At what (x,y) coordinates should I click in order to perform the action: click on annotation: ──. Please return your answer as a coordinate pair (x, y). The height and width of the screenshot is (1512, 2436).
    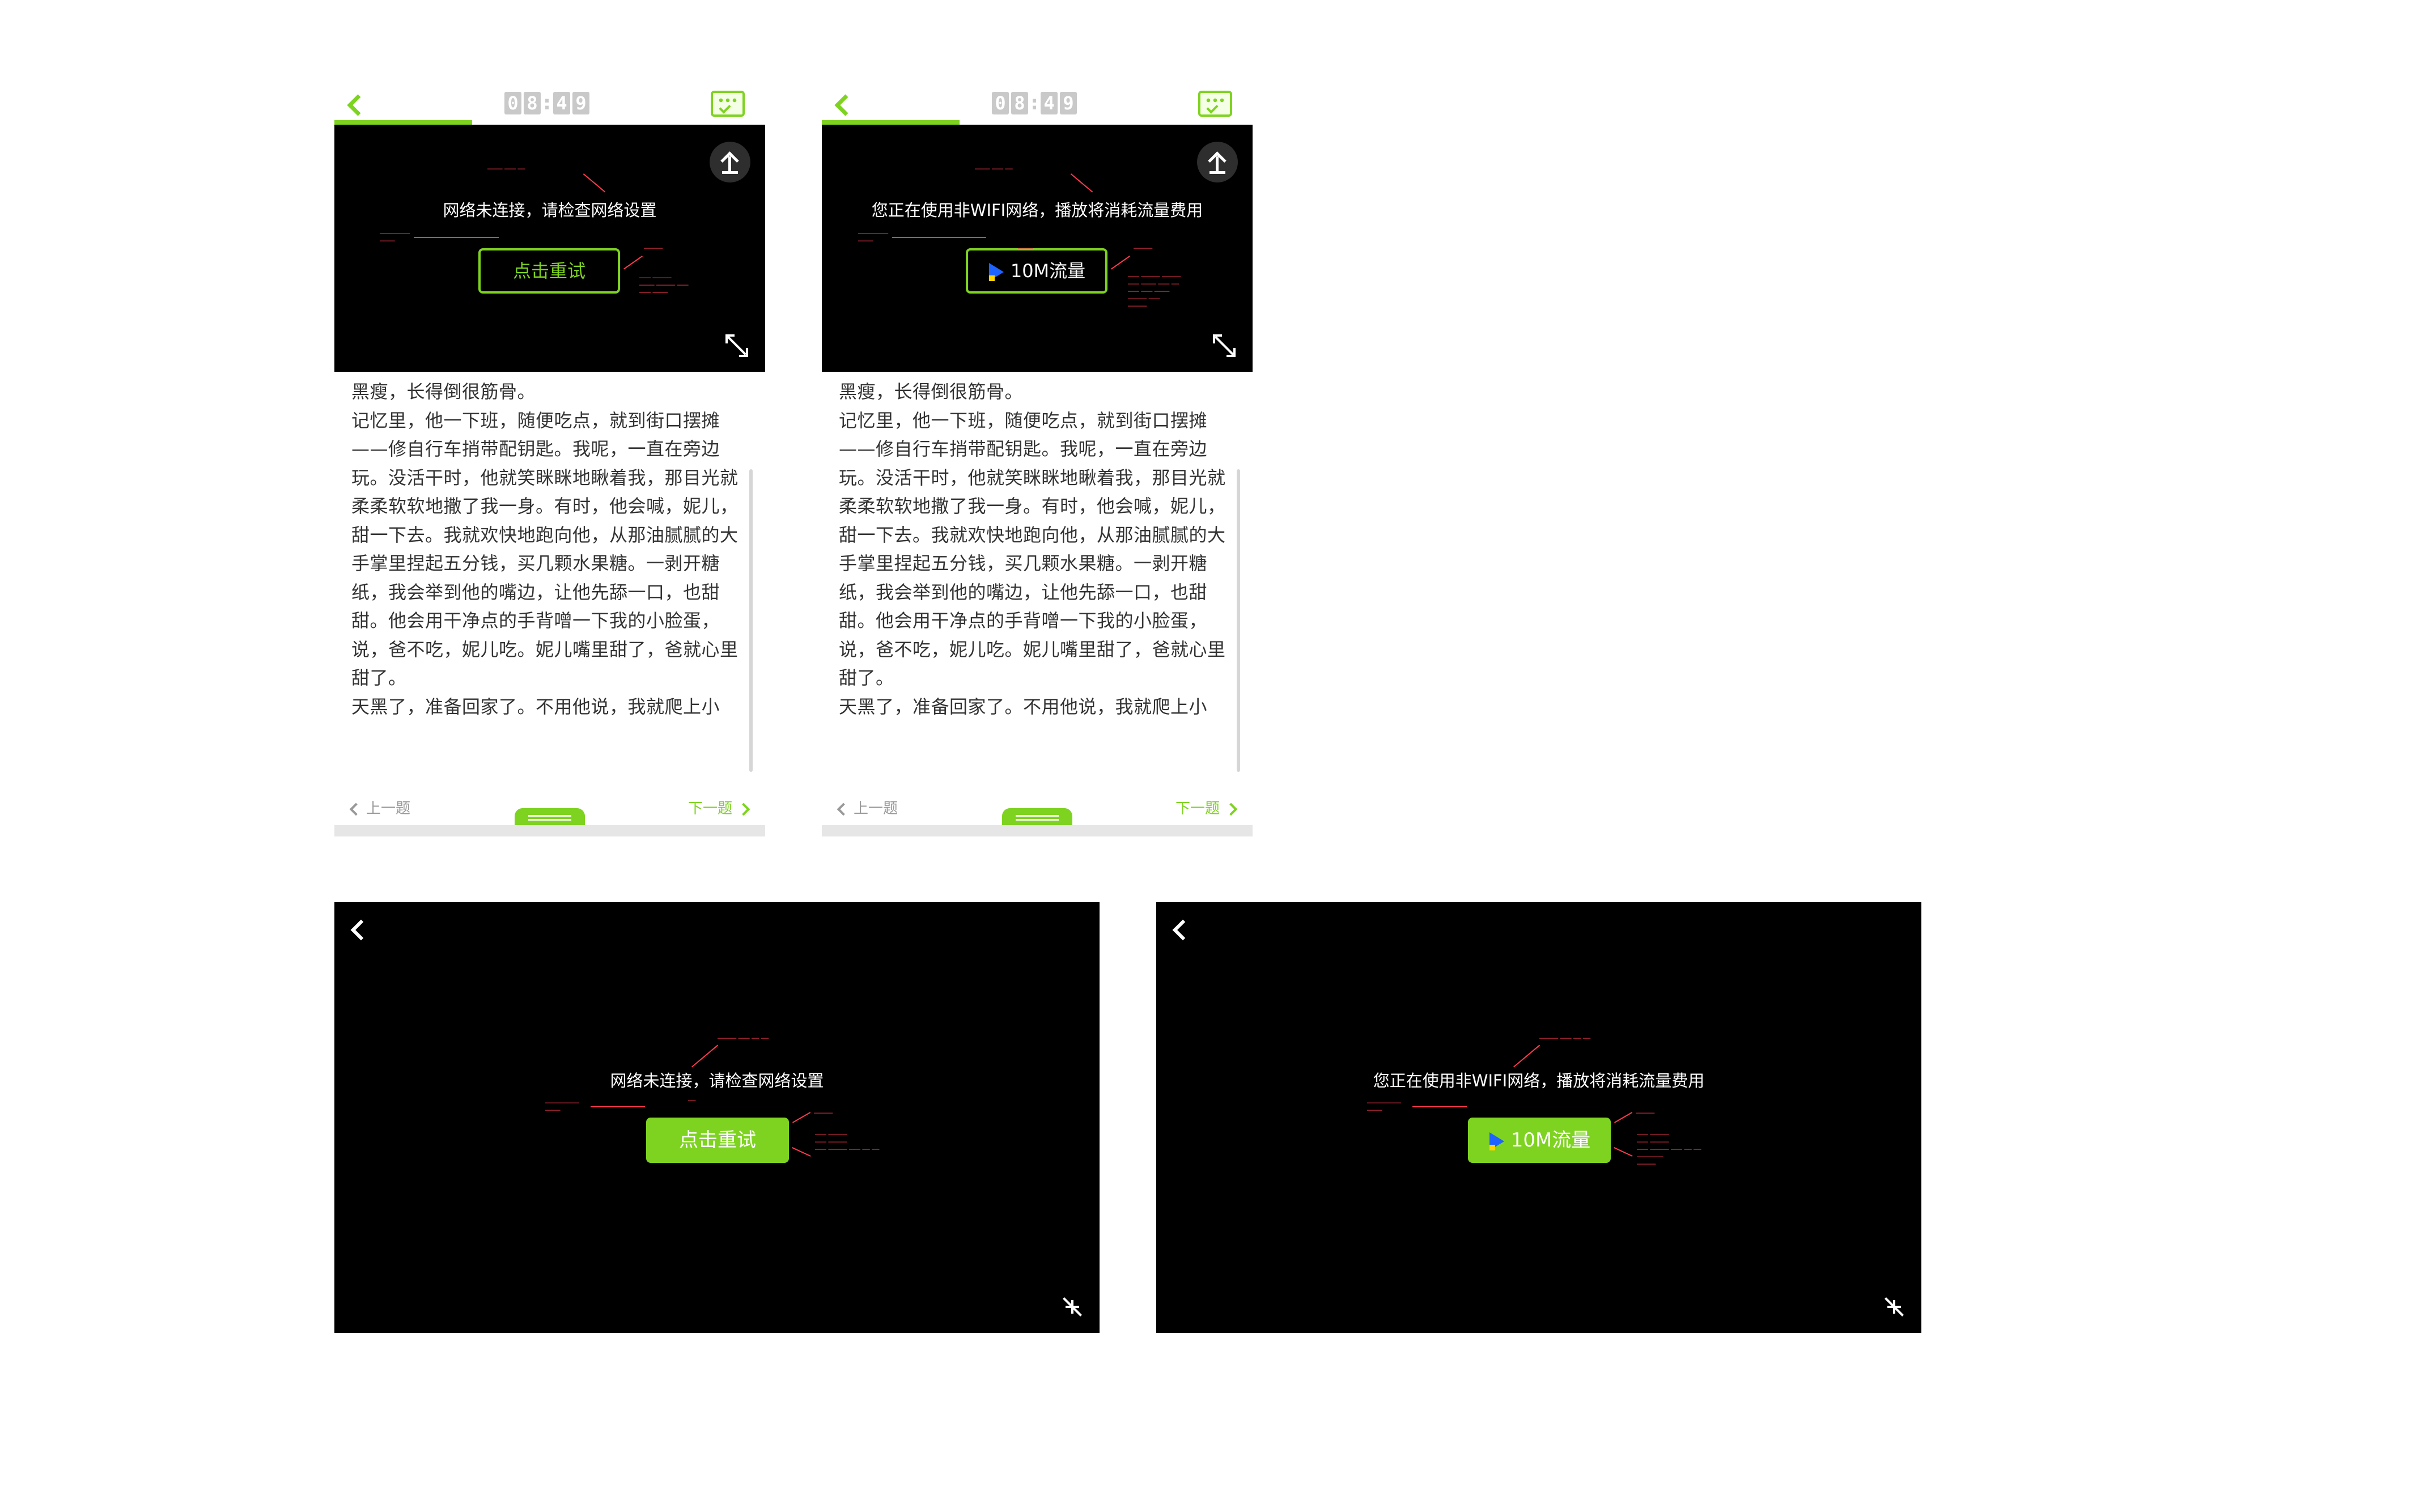
    Looking at the image, I should click on (692, 1101).